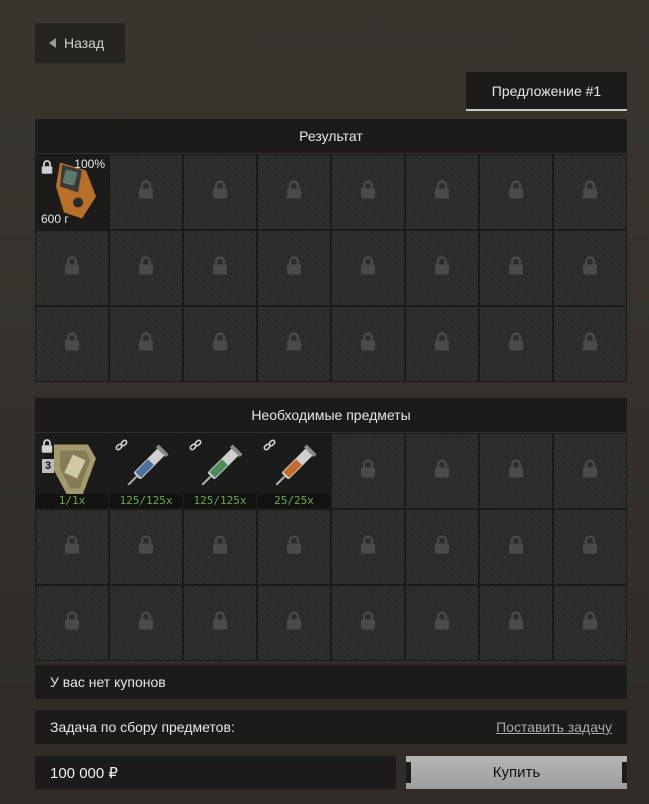  What do you see at coordinates (146, 501) in the screenshot?
I see `item-count: 125/125x` at bounding box center [146, 501].